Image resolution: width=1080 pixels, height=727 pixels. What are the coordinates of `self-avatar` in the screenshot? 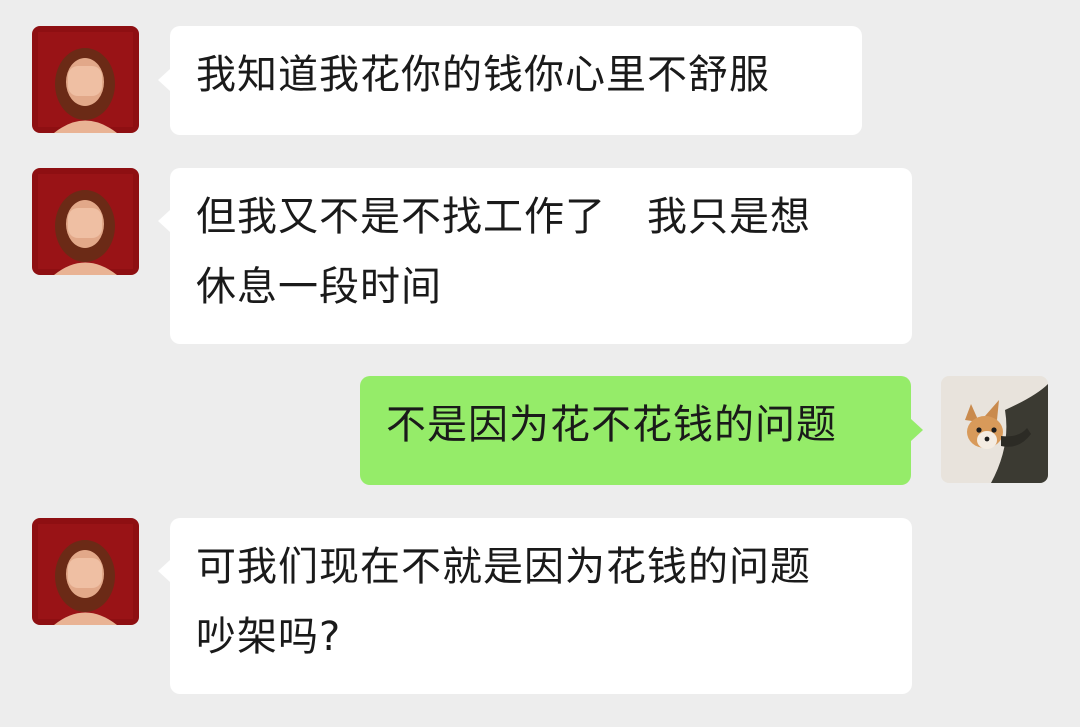 It's located at (994, 429).